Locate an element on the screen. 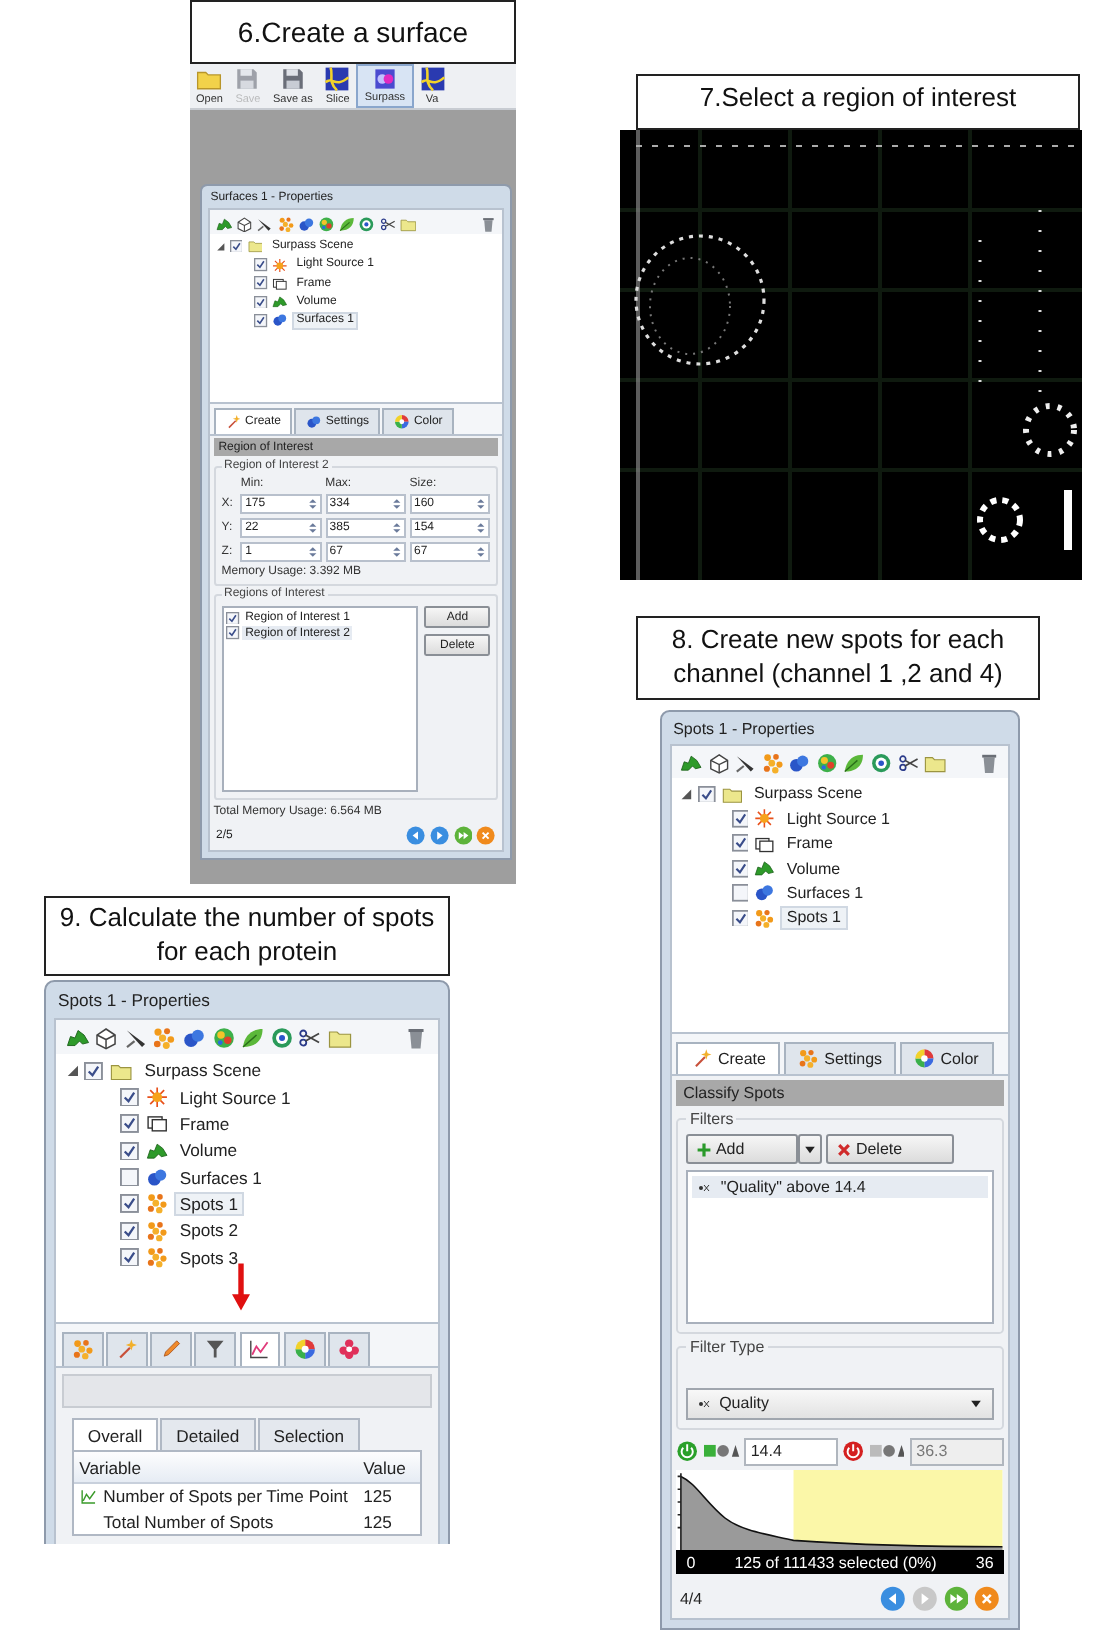 Image resolution: width=1100 pixels, height=1650 pixels. dropdown-button is located at coordinates (810, 1149).